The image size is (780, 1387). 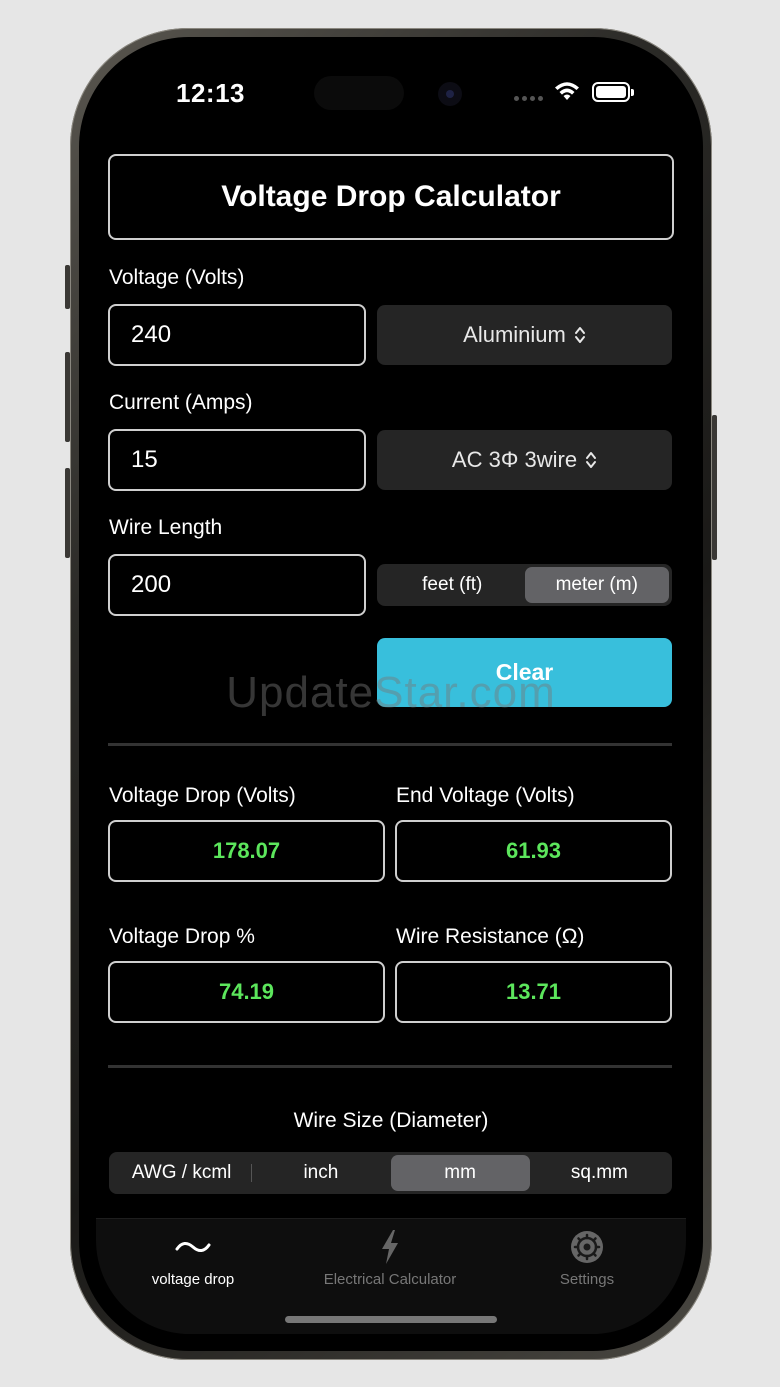 I want to click on power-button, so click(x=714, y=487).